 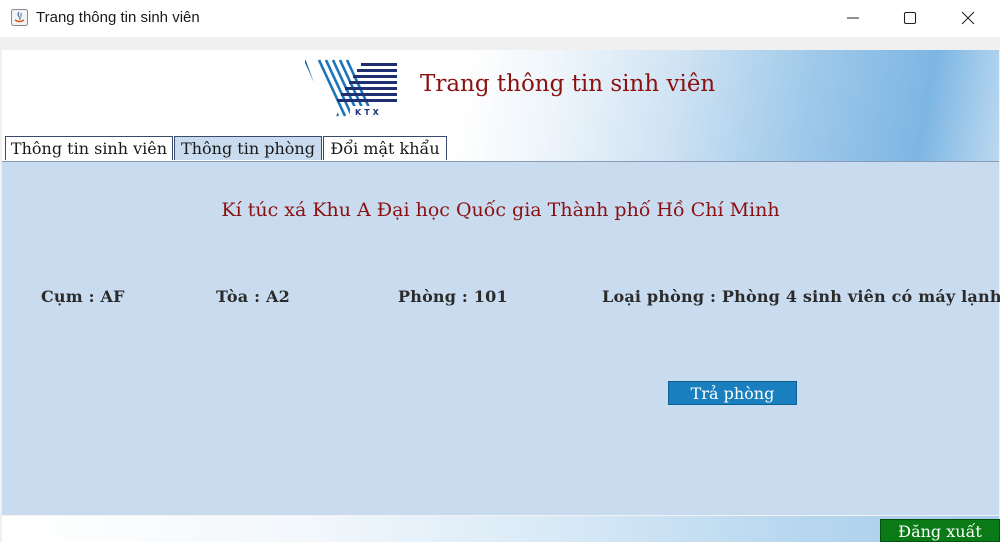 What do you see at coordinates (940, 530) in the screenshot?
I see `logout-button: Đăng xuất` at bounding box center [940, 530].